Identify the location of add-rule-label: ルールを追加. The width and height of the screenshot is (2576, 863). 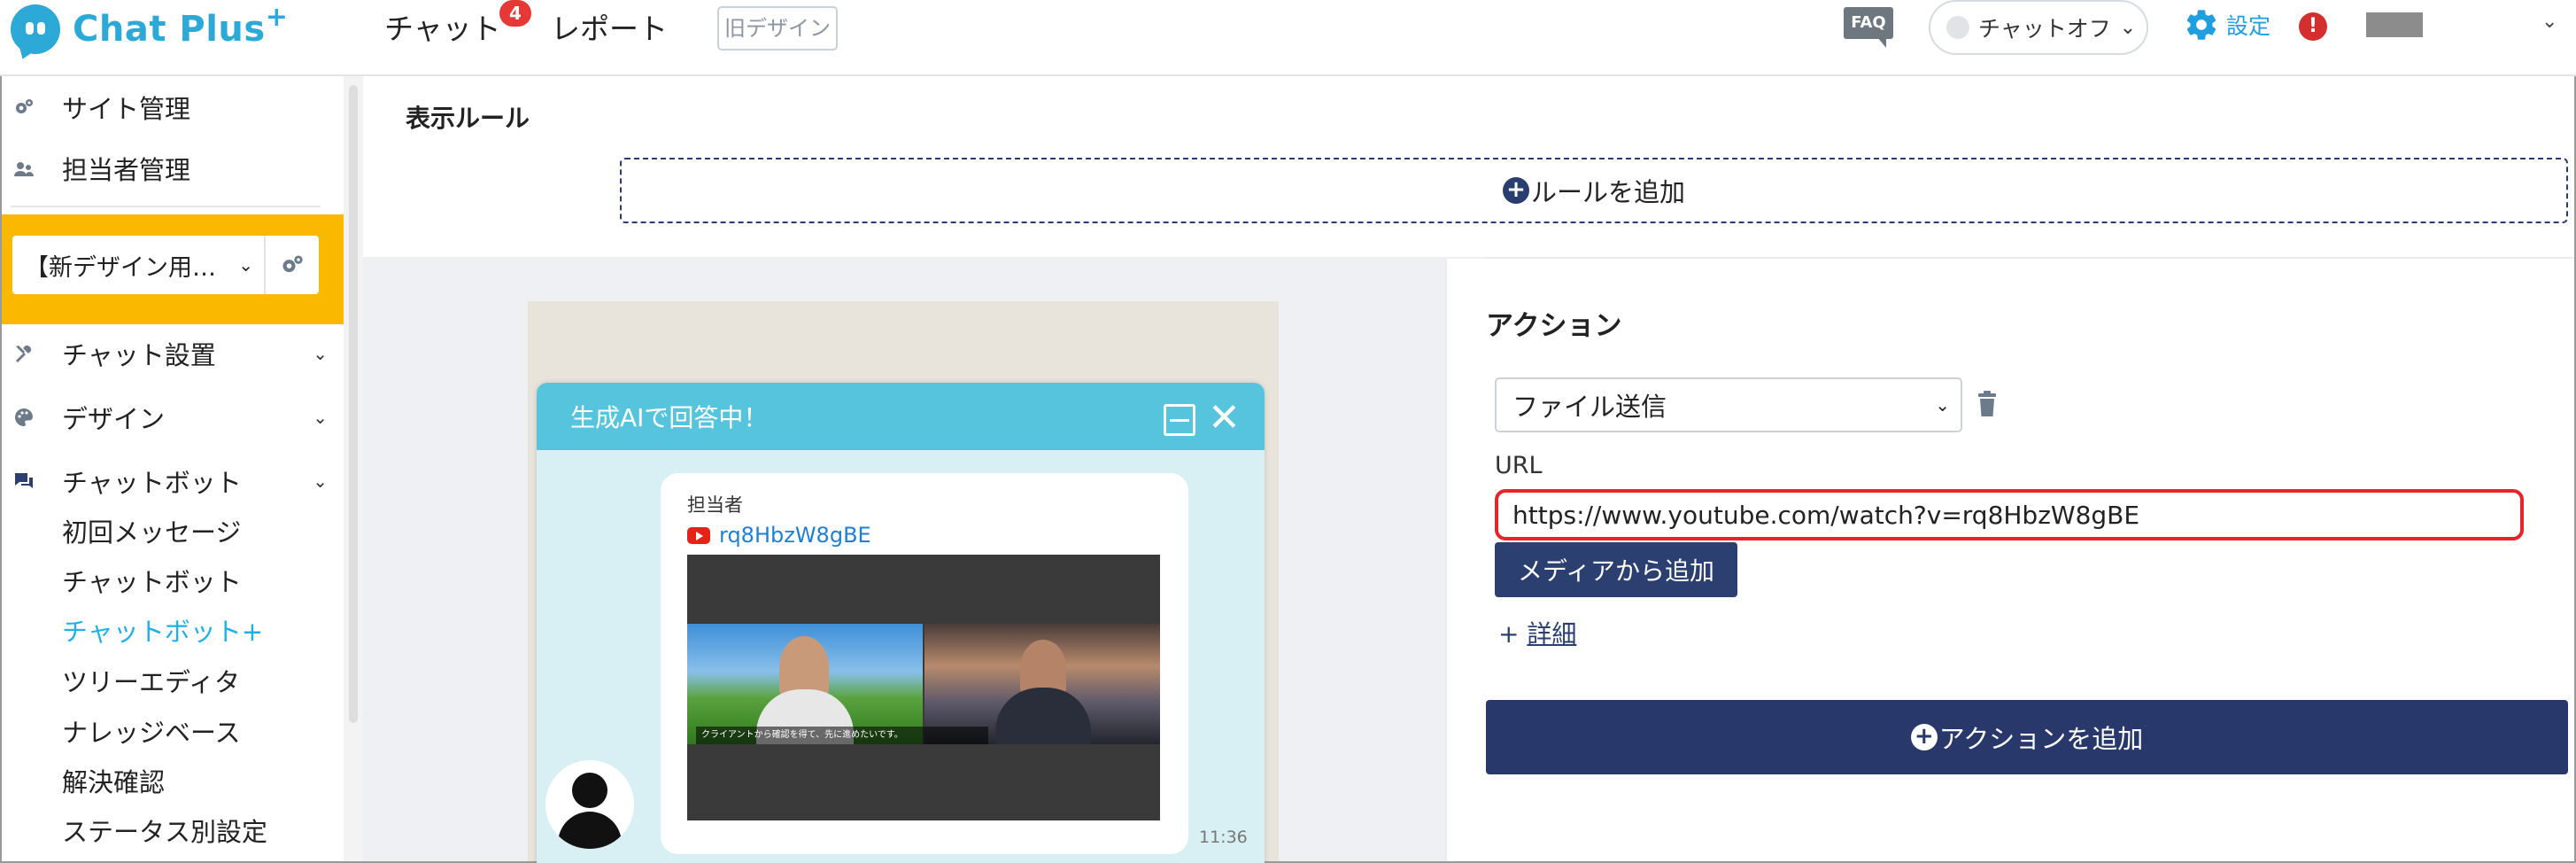
(1607, 192).